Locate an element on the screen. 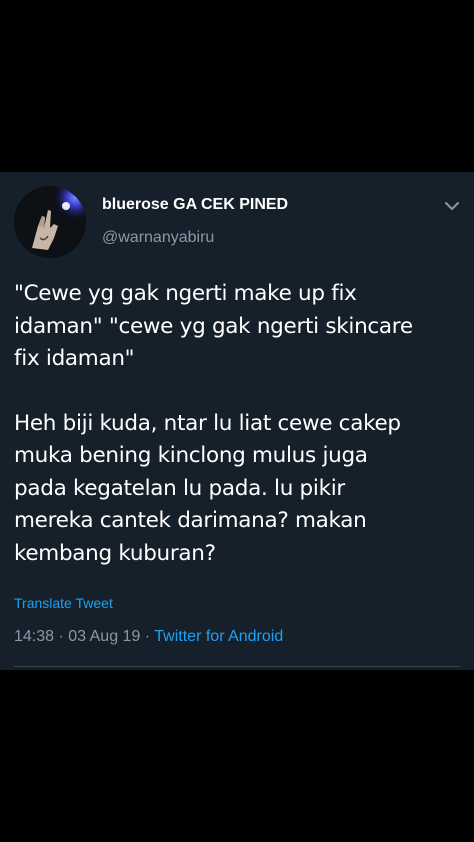  translate-tweet-link: Translate Tweet is located at coordinates (63, 603).